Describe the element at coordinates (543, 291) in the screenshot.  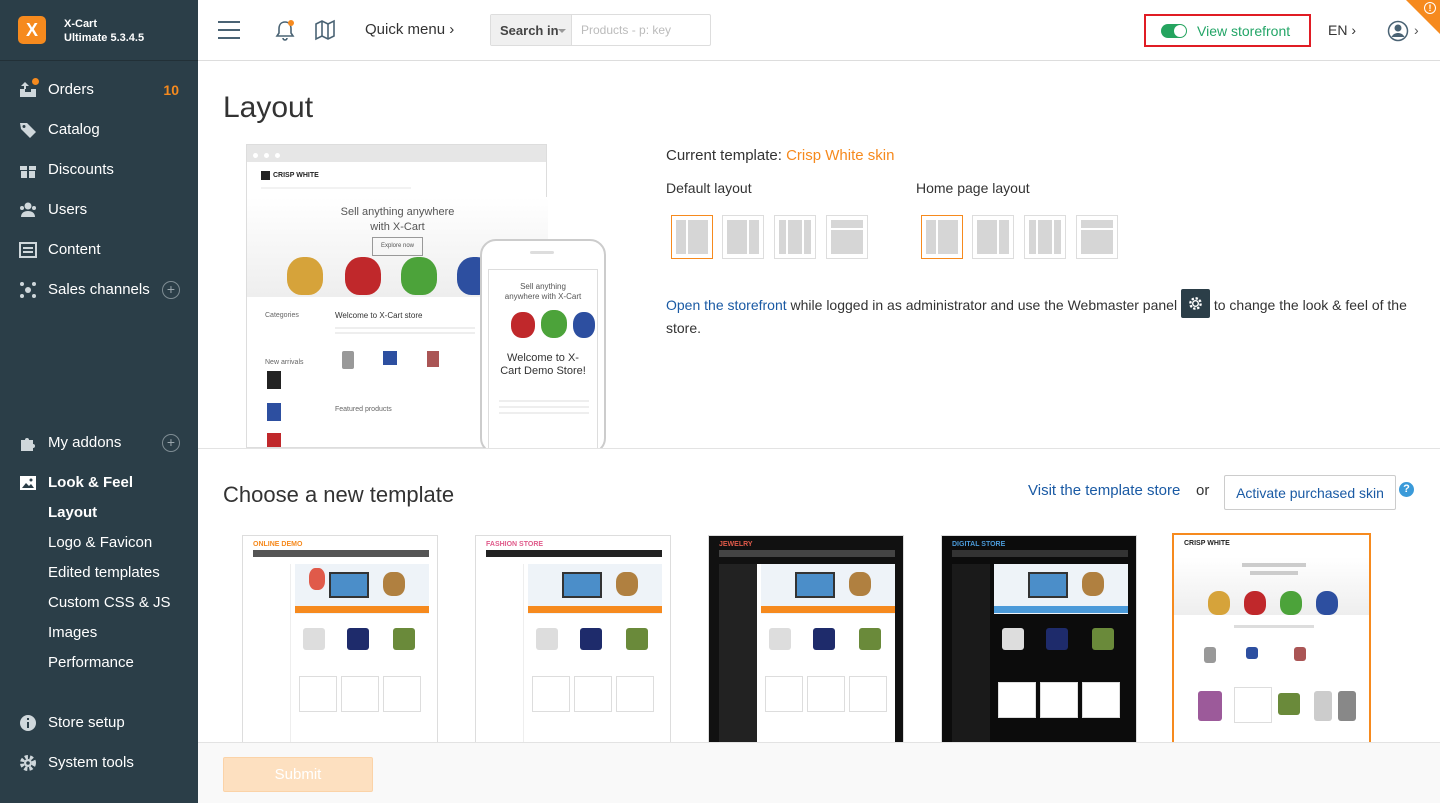
I see `phone-hero-text: Sell anything anywhere with X-Cart` at that location.